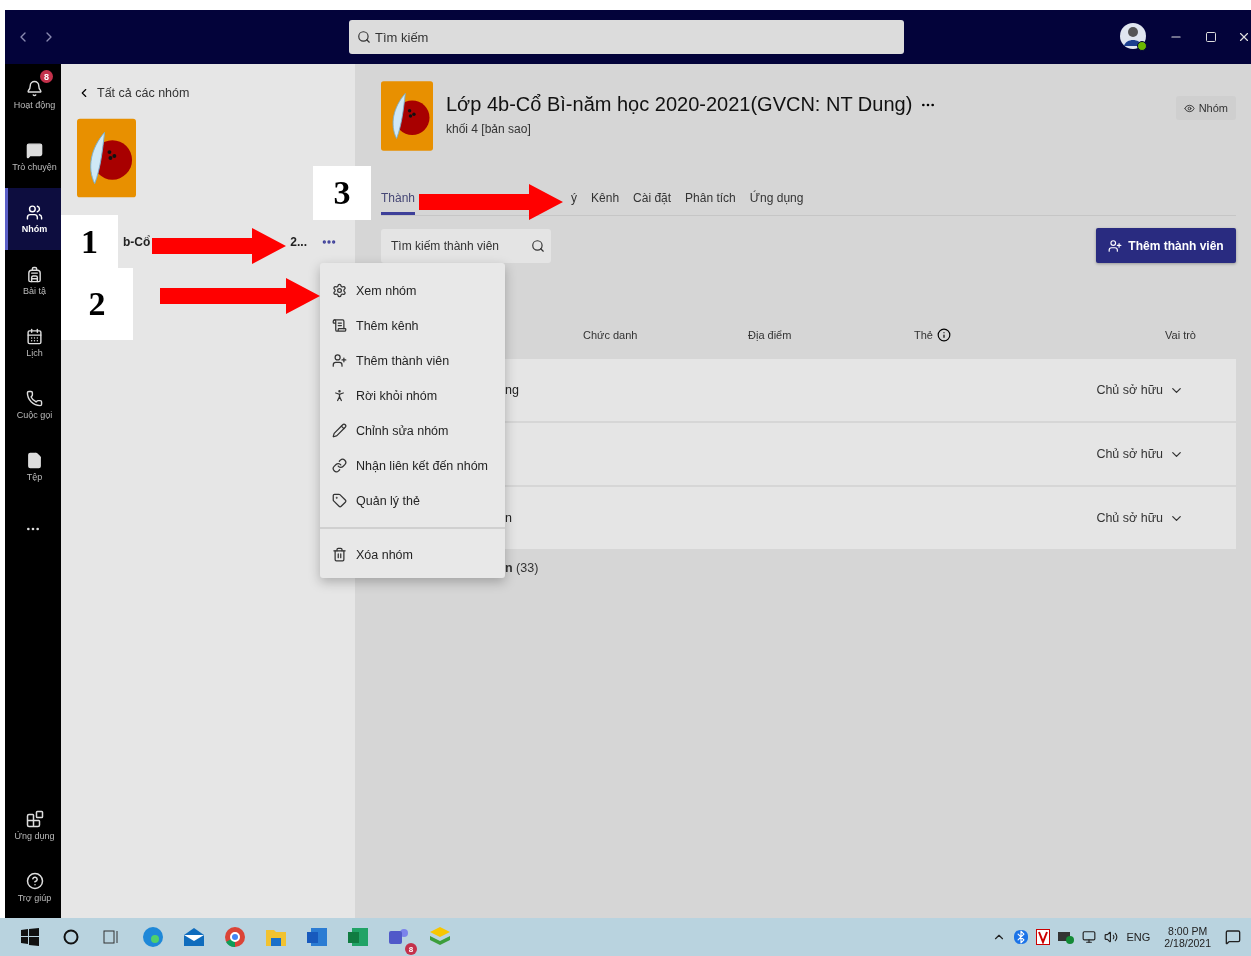 The image size is (1251, 956). Describe the element at coordinates (34, 880) in the screenshot. I see `help-icon` at that location.